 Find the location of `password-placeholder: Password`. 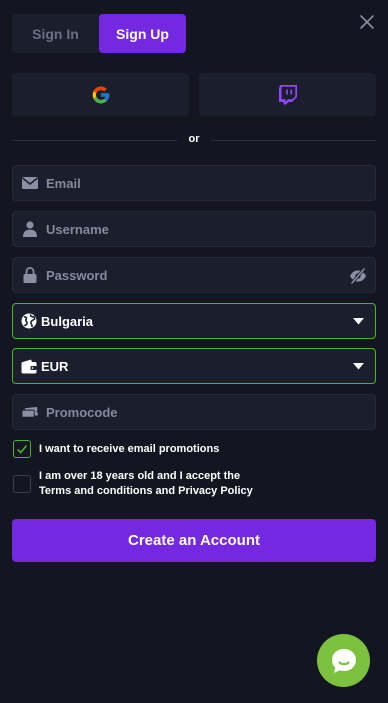

password-placeholder: Password is located at coordinates (77, 275).